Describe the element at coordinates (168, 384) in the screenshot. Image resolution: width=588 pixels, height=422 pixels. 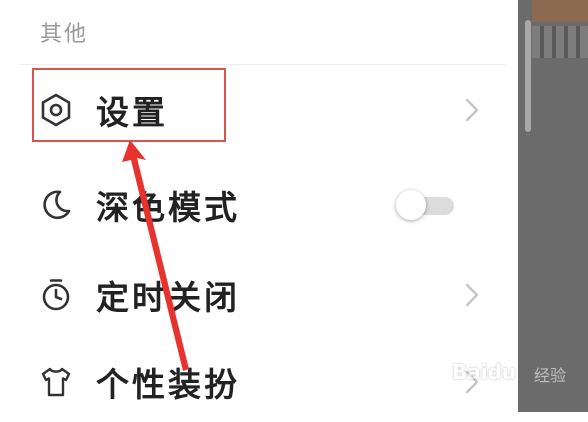
I see `menu-item-label: 个性装扮` at that location.